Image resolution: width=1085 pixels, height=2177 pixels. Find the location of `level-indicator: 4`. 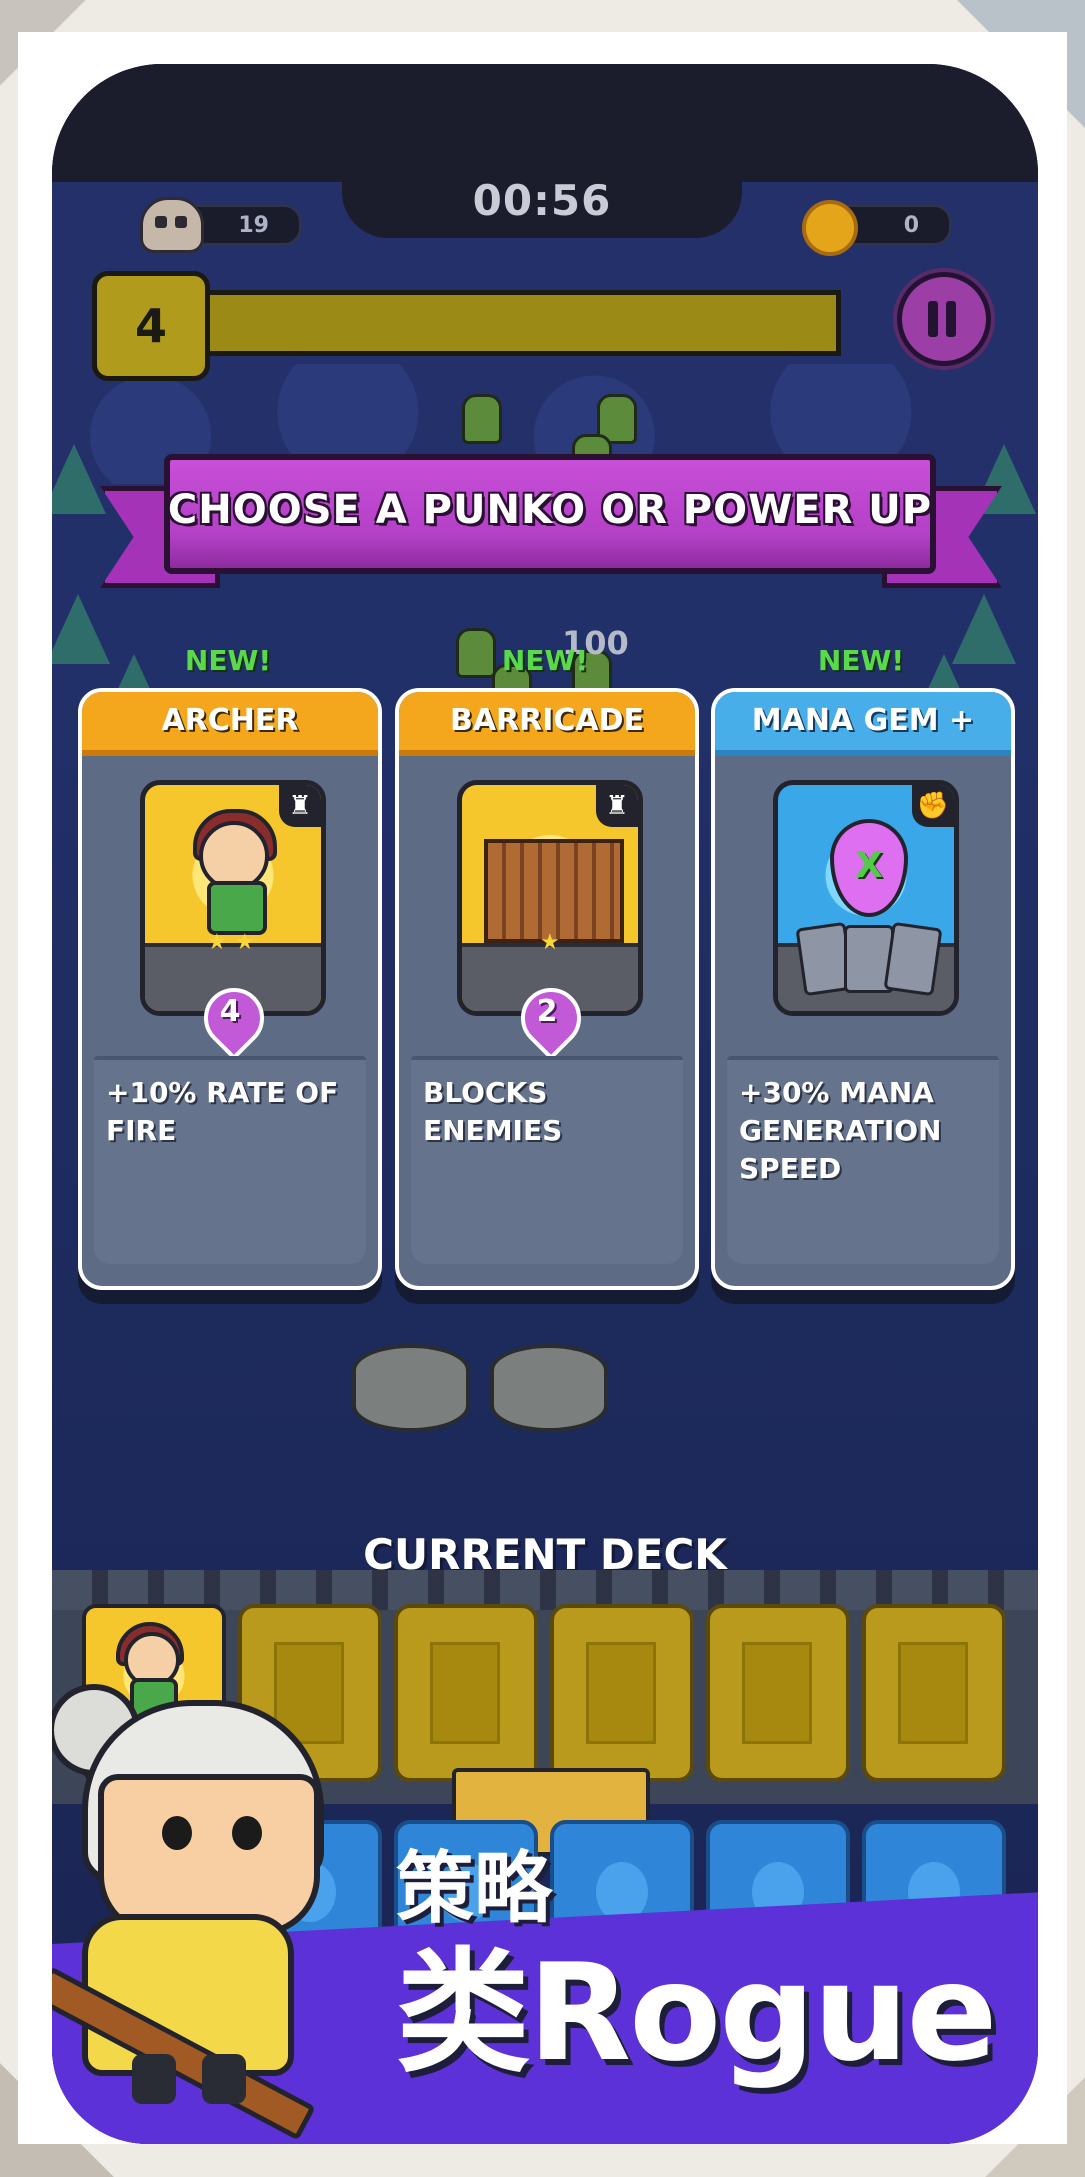

level-indicator: 4 is located at coordinates (151, 326).